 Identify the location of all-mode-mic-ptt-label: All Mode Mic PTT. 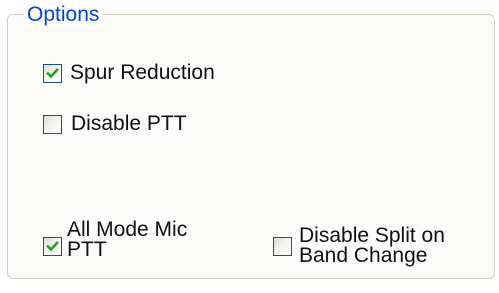
(132, 239).